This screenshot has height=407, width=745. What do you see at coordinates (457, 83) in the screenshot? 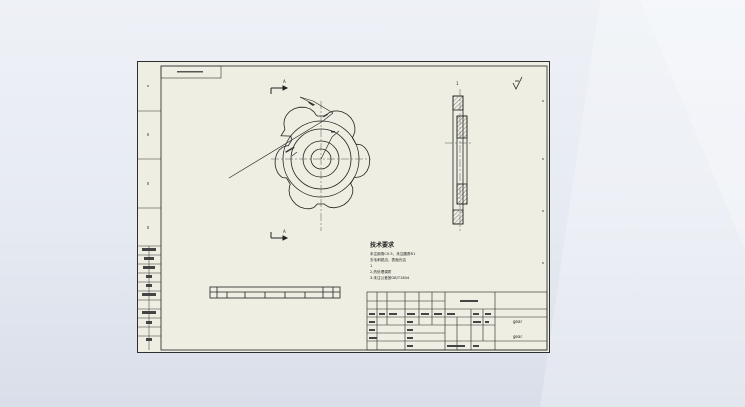
I see `section-view-label: 1` at bounding box center [457, 83].